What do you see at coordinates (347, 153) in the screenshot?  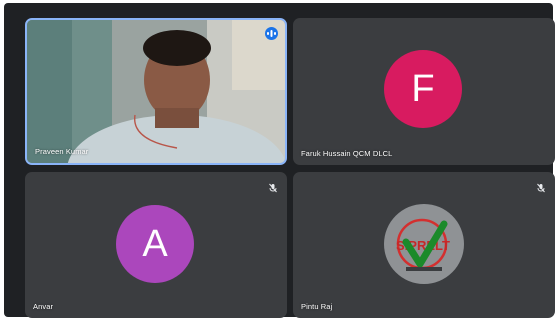 I see `participant-name: Faruk Hussain QCM DLCL` at bounding box center [347, 153].